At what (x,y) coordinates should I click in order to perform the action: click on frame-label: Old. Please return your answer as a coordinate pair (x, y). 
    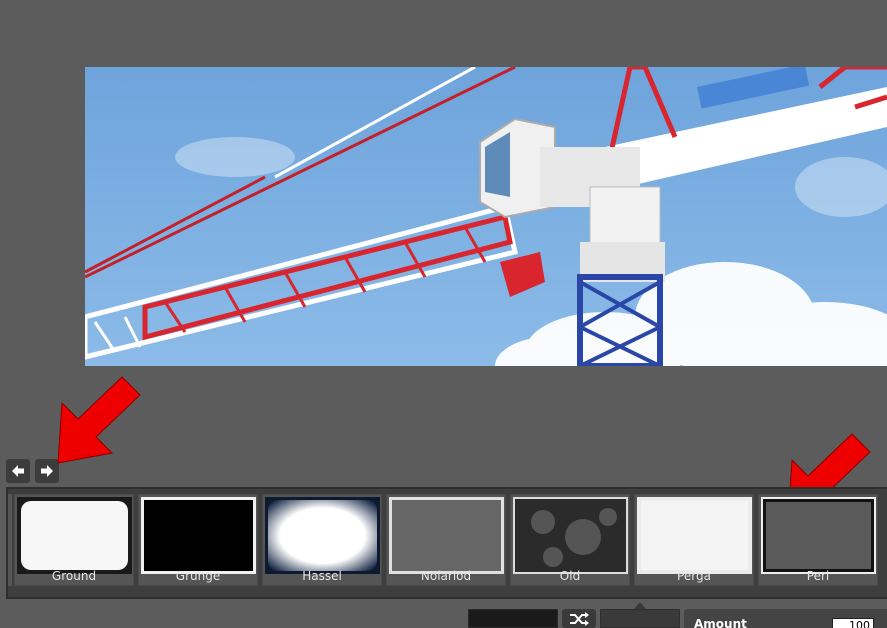
    Looking at the image, I should click on (570, 576).